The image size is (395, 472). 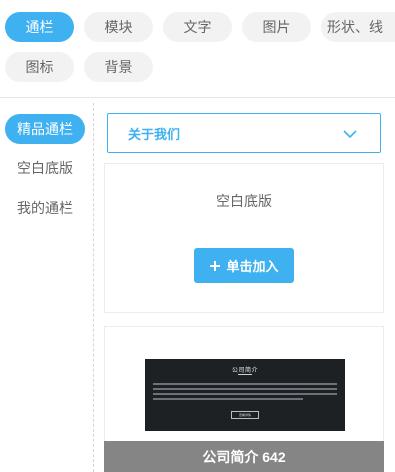 I want to click on thumbnail-title-underline, so click(x=245, y=374).